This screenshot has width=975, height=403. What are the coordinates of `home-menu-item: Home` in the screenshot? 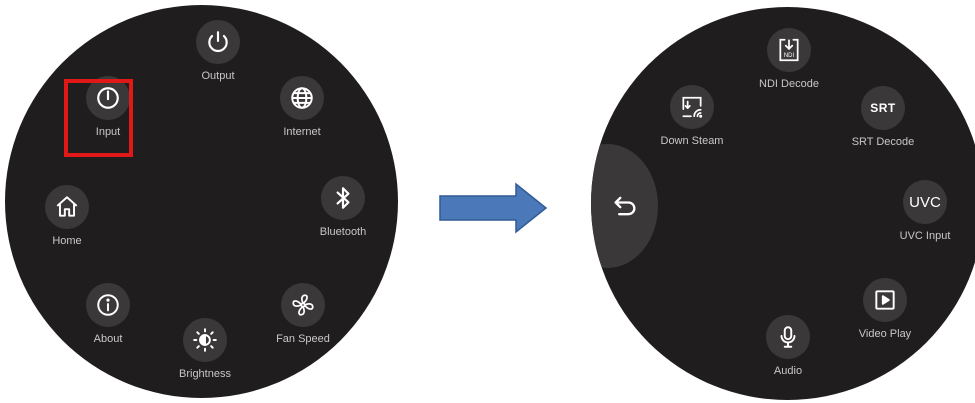 It's located at (67, 216).